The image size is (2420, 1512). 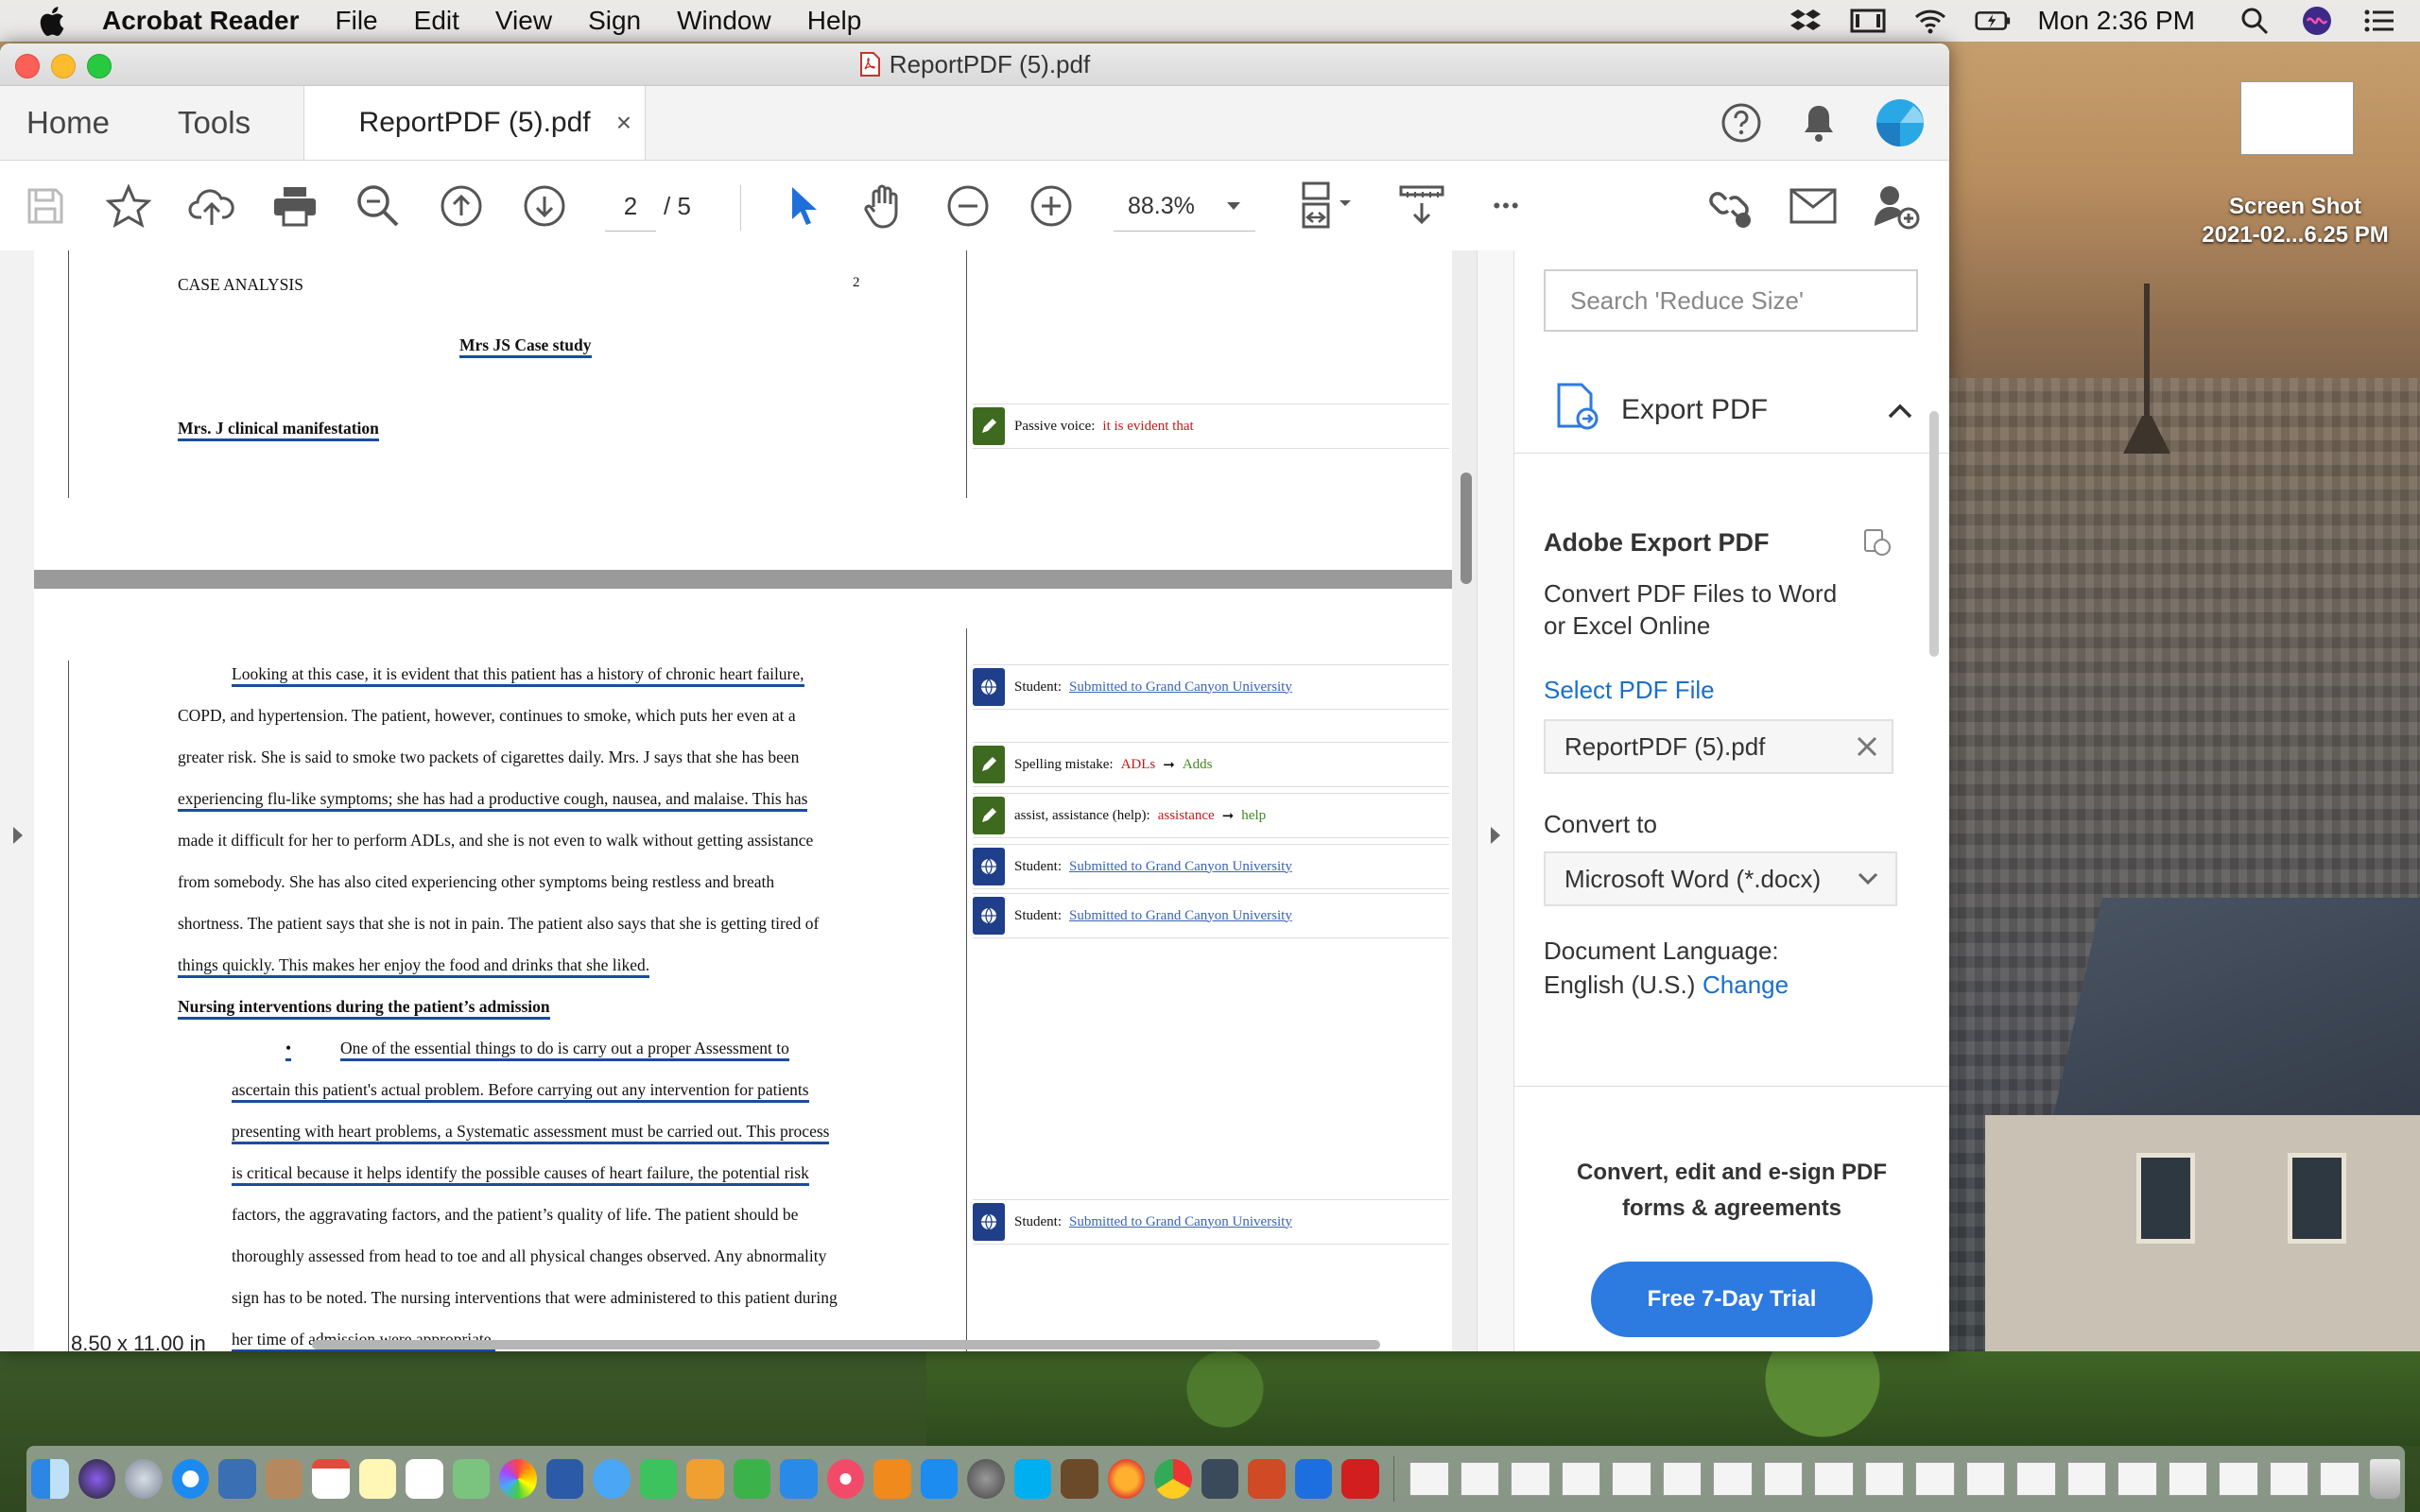 What do you see at coordinates (846, 1344) in the screenshot?
I see `horizontal-scrollbar` at bounding box center [846, 1344].